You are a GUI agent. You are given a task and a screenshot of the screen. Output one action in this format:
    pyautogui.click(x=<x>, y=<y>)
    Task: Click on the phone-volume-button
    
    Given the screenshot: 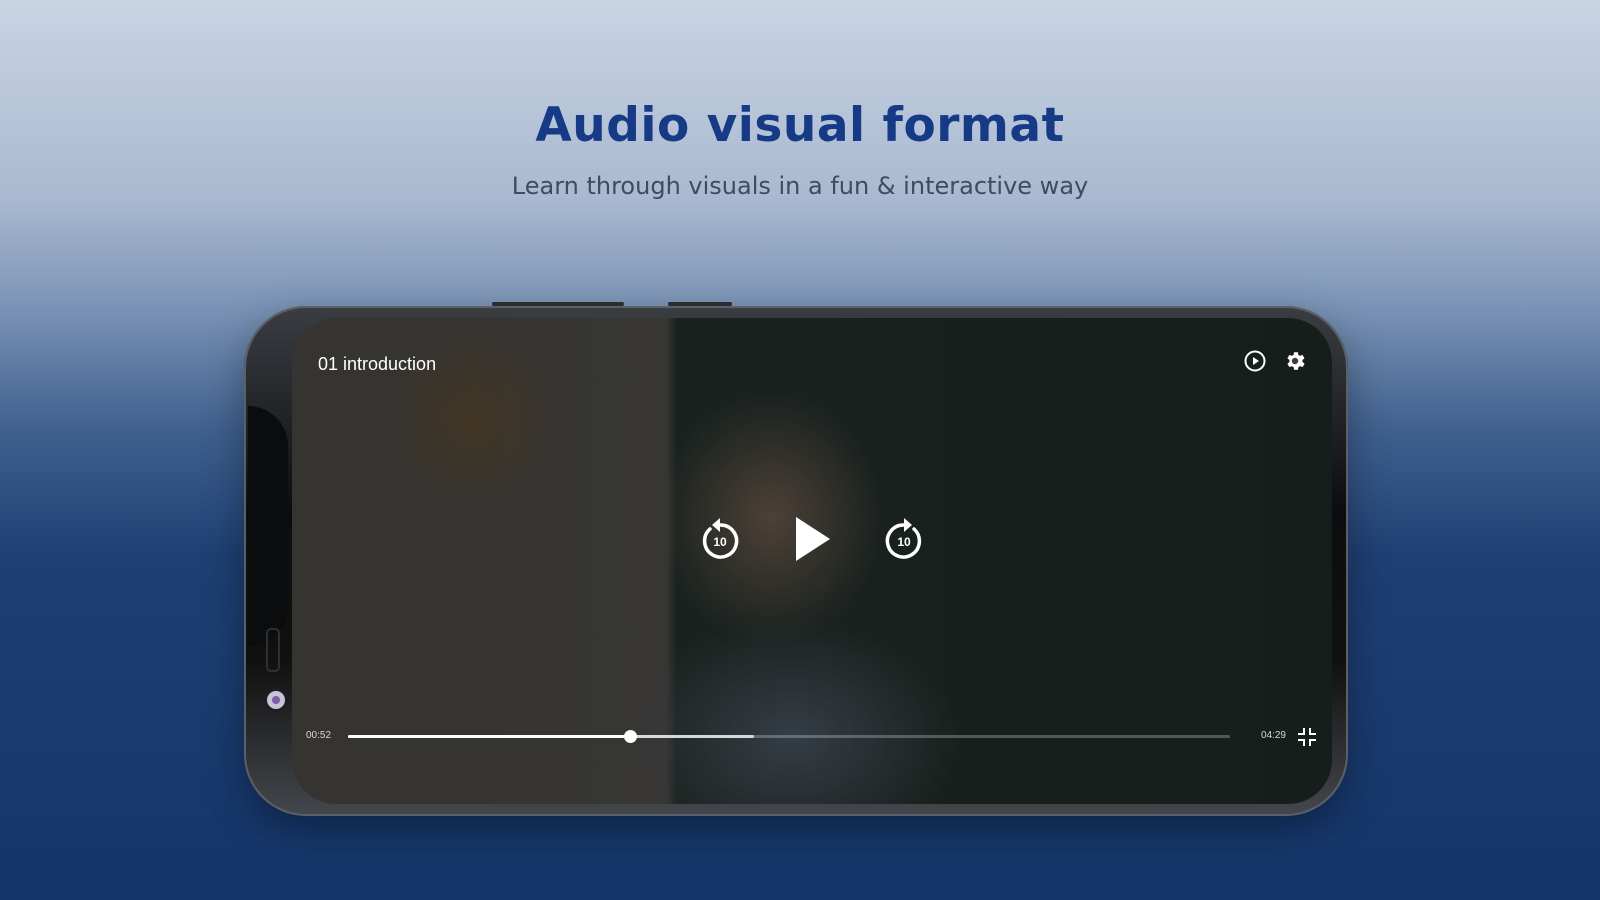 What is the action you would take?
    pyautogui.click(x=558, y=304)
    